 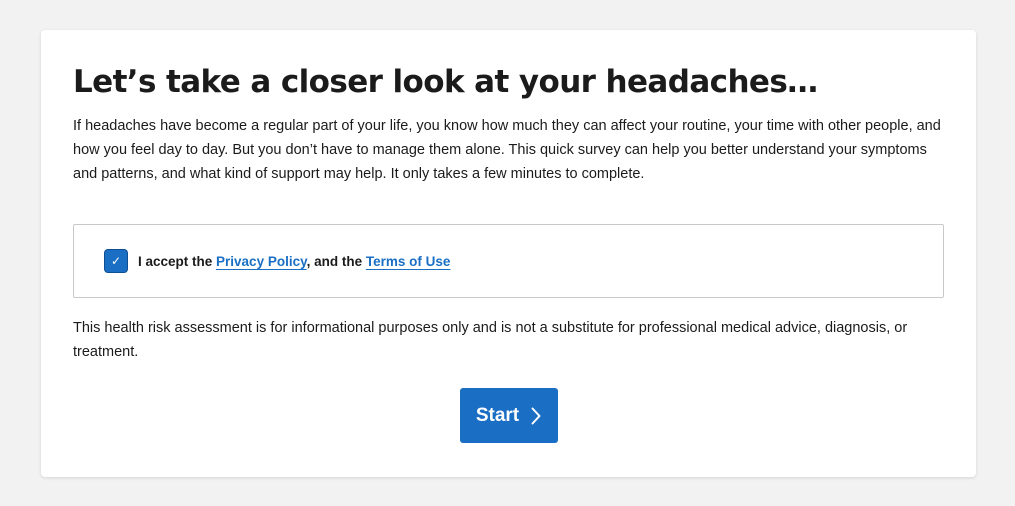 What do you see at coordinates (497, 415) in the screenshot?
I see `start-button-label: Start` at bounding box center [497, 415].